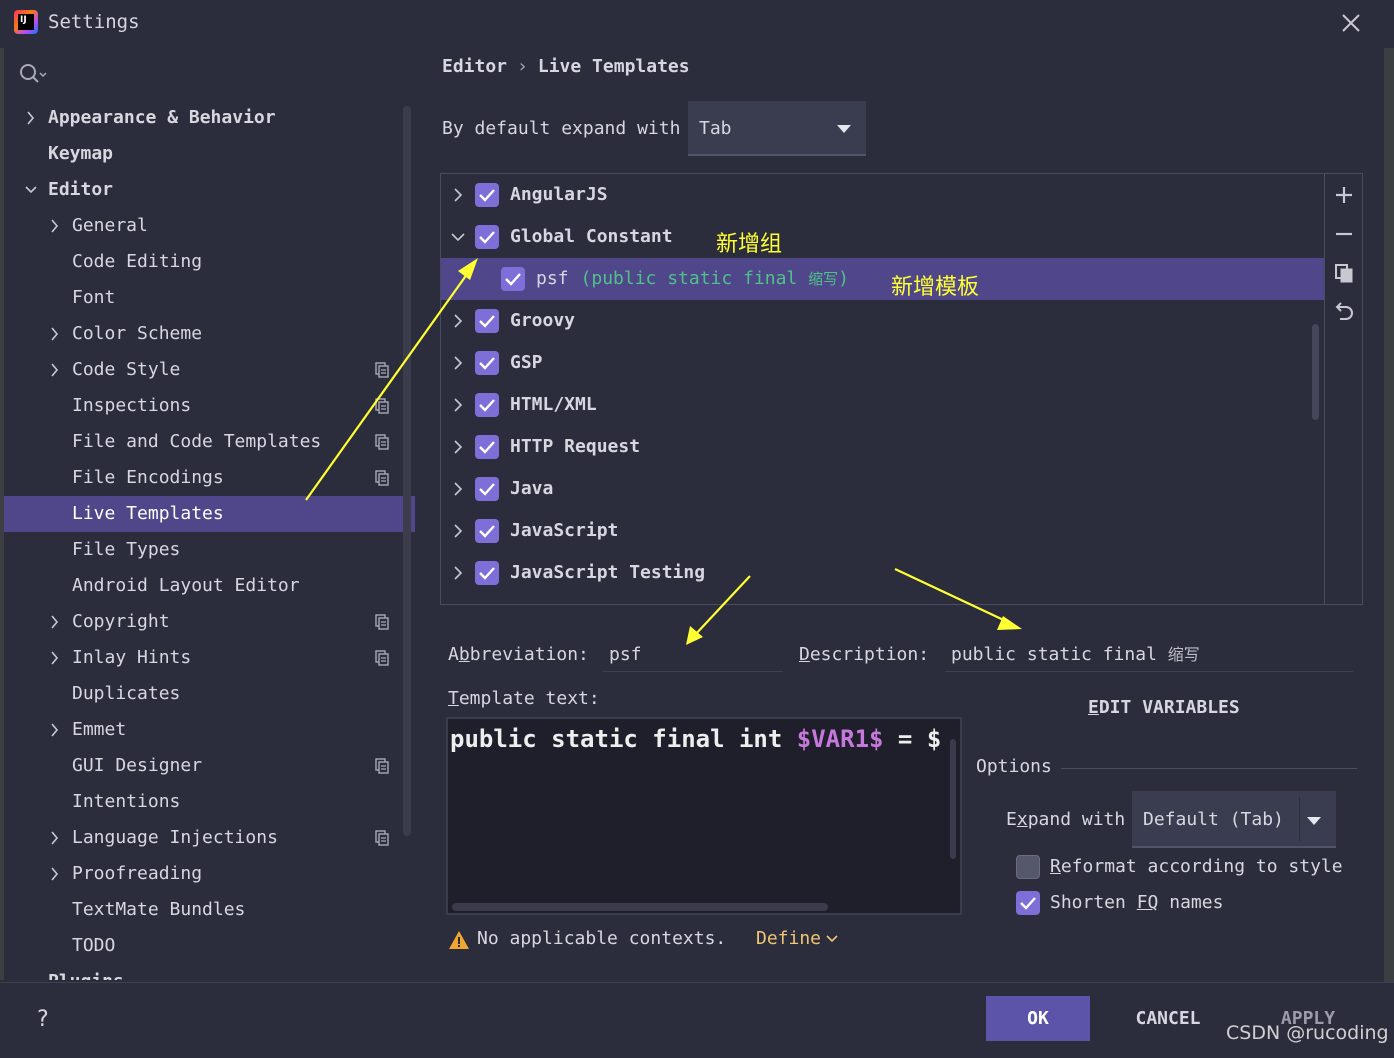 The image size is (1394, 1058). I want to click on sidebar-item: Code Style, so click(209, 370).